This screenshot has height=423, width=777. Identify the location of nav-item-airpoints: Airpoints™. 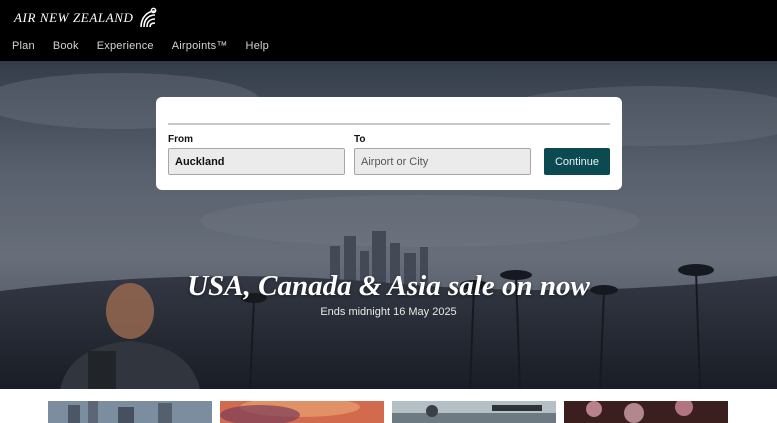
(200, 46).